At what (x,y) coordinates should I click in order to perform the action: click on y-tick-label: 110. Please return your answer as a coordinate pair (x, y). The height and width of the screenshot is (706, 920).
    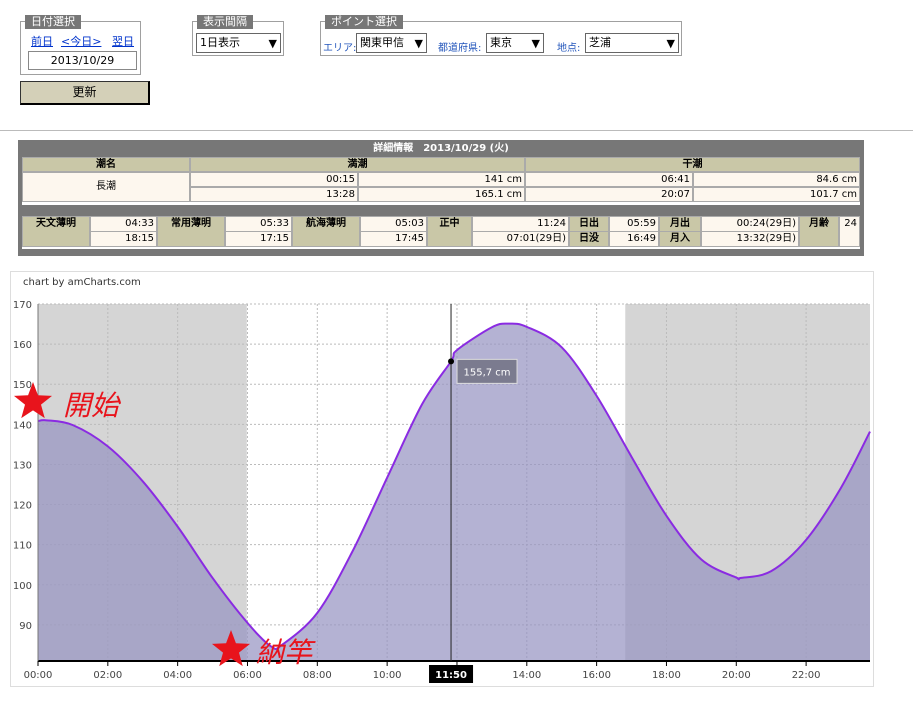
    Looking at the image, I should click on (22, 546).